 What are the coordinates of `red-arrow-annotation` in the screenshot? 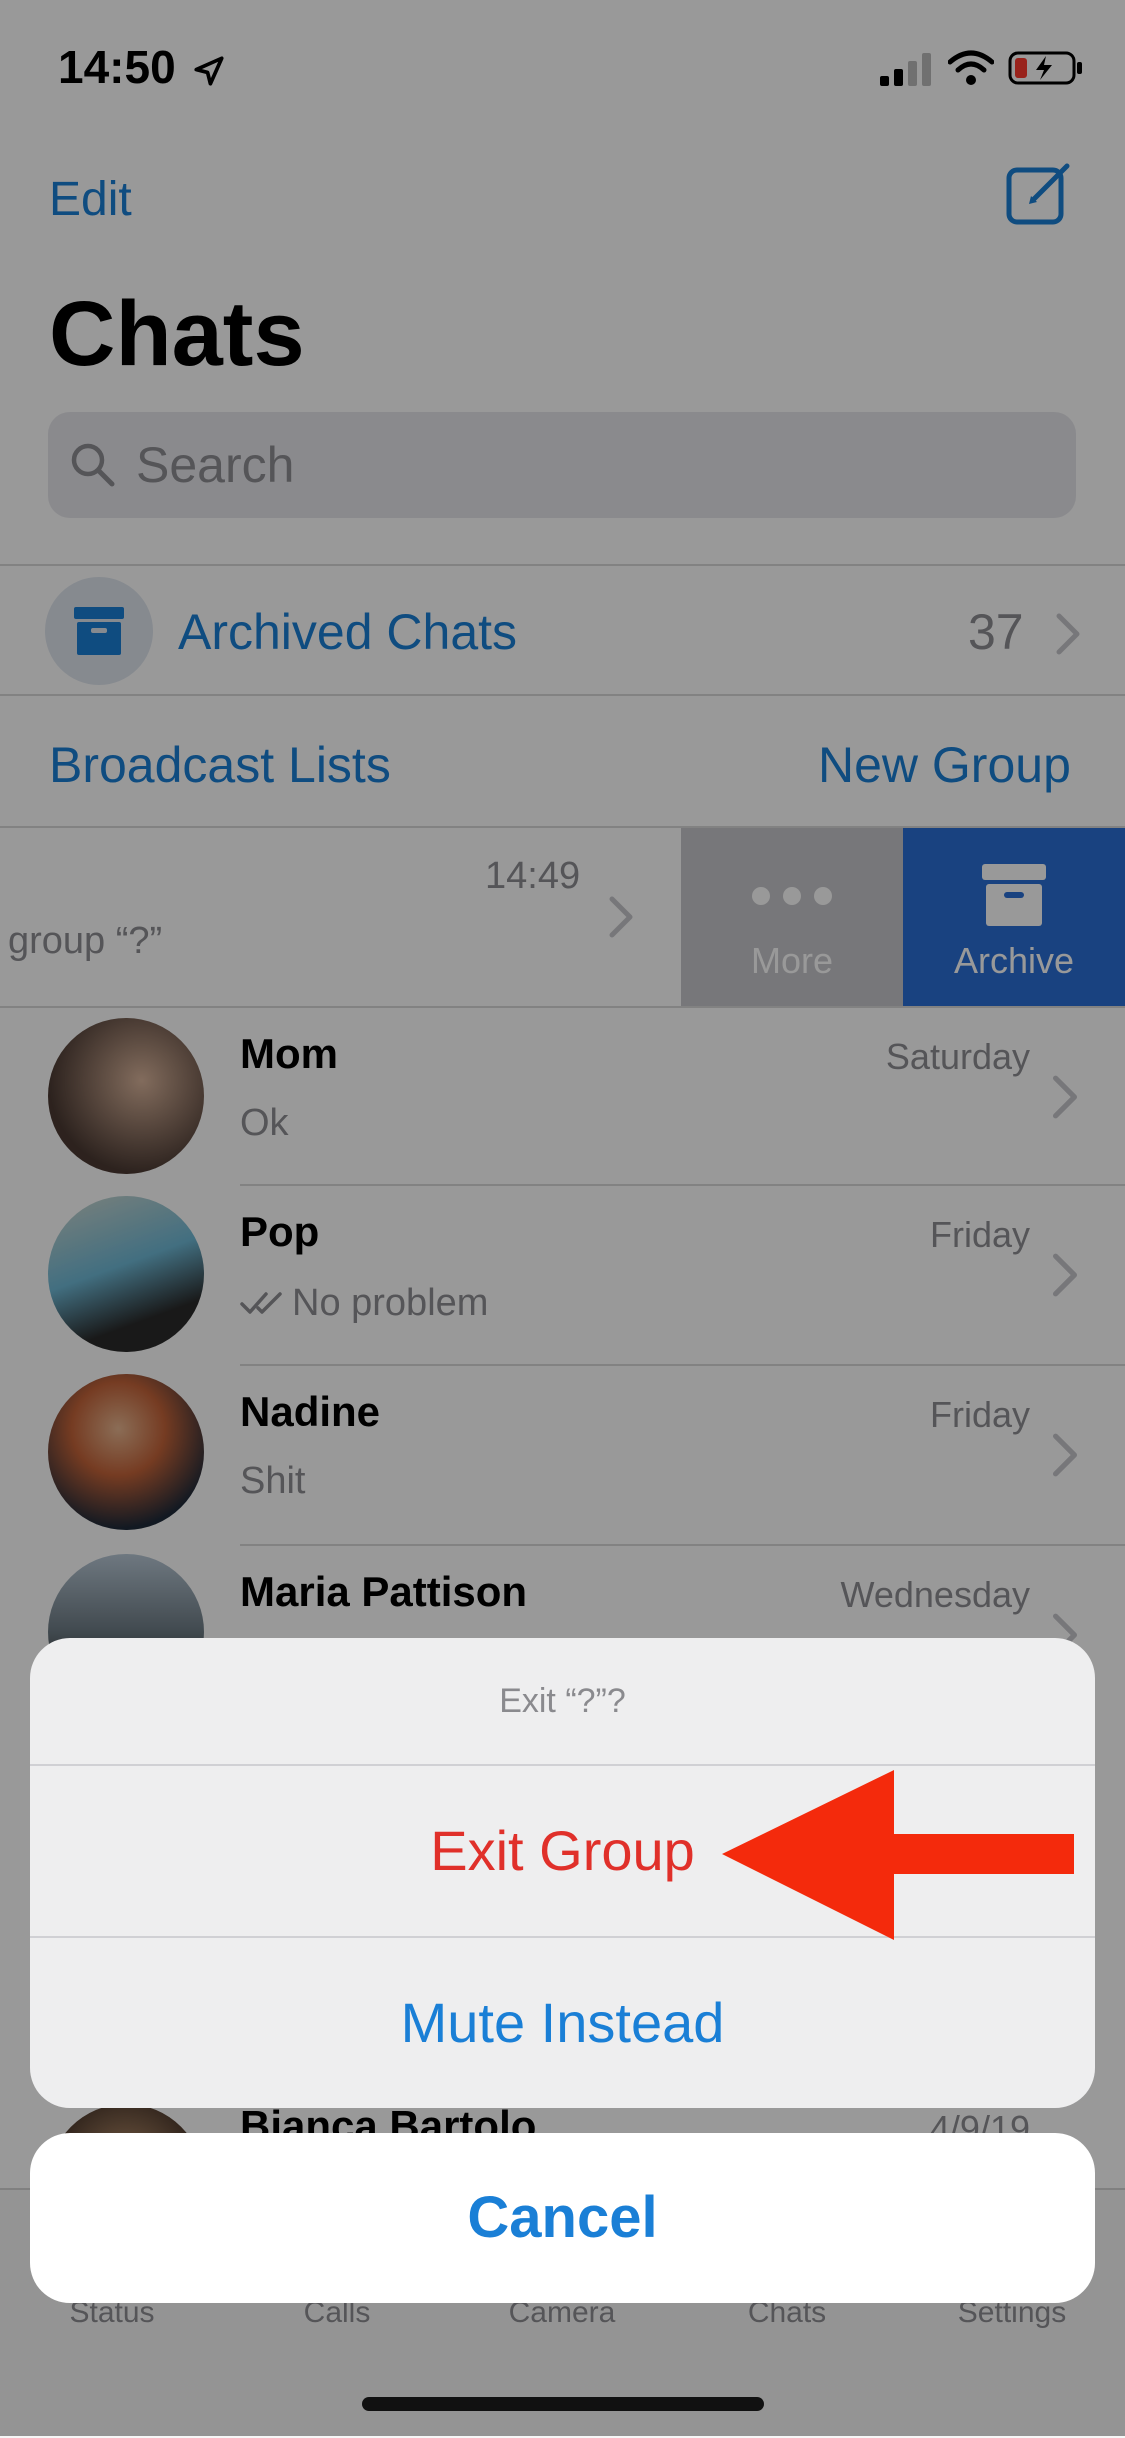 It's located at (898, 1855).